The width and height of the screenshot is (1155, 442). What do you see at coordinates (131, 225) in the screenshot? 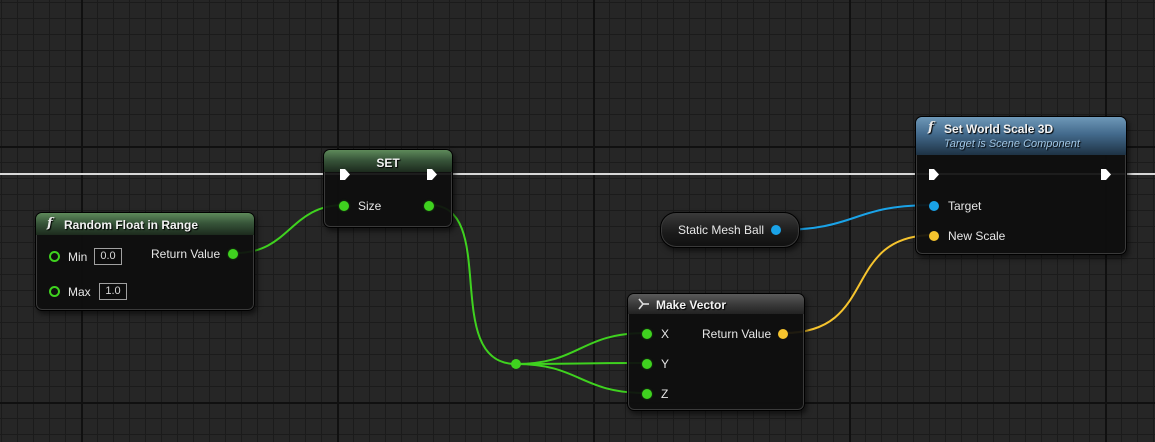
I see `node-title: Random Float in Range` at bounding box center [131, 225].